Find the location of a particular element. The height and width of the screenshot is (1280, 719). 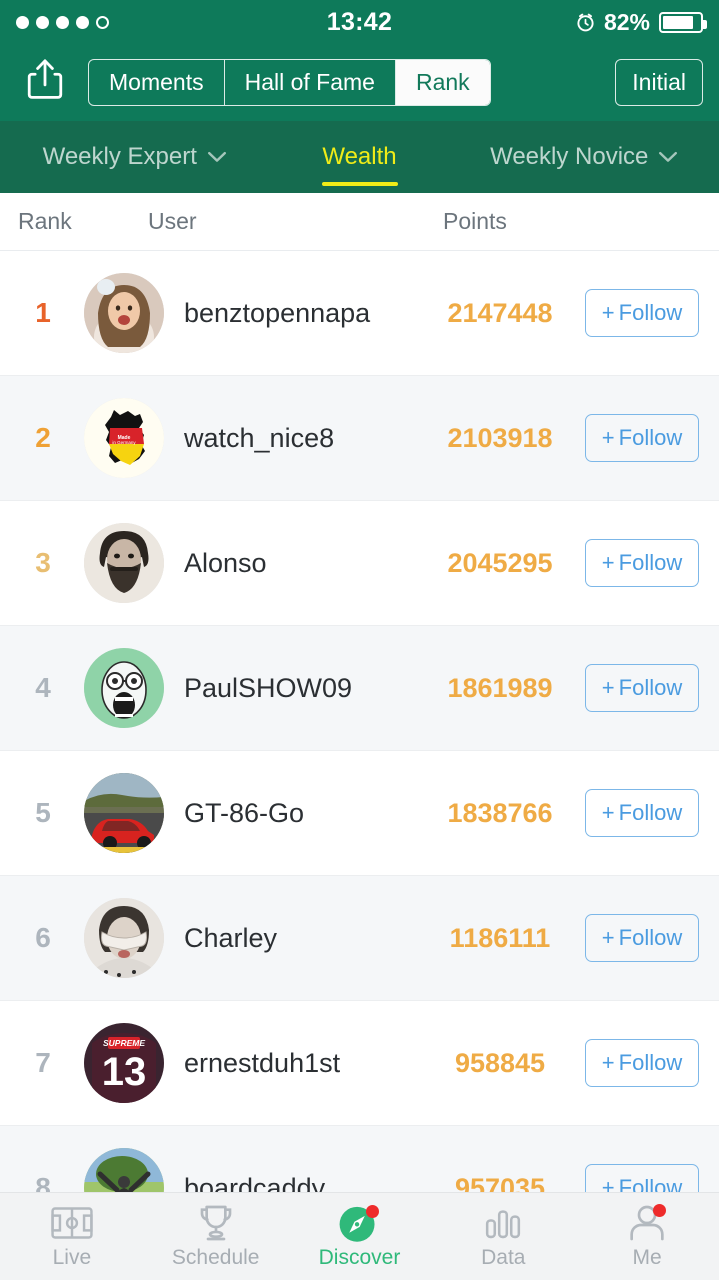

subnav-wealth: Wealth is located at coordinates (360, 157).